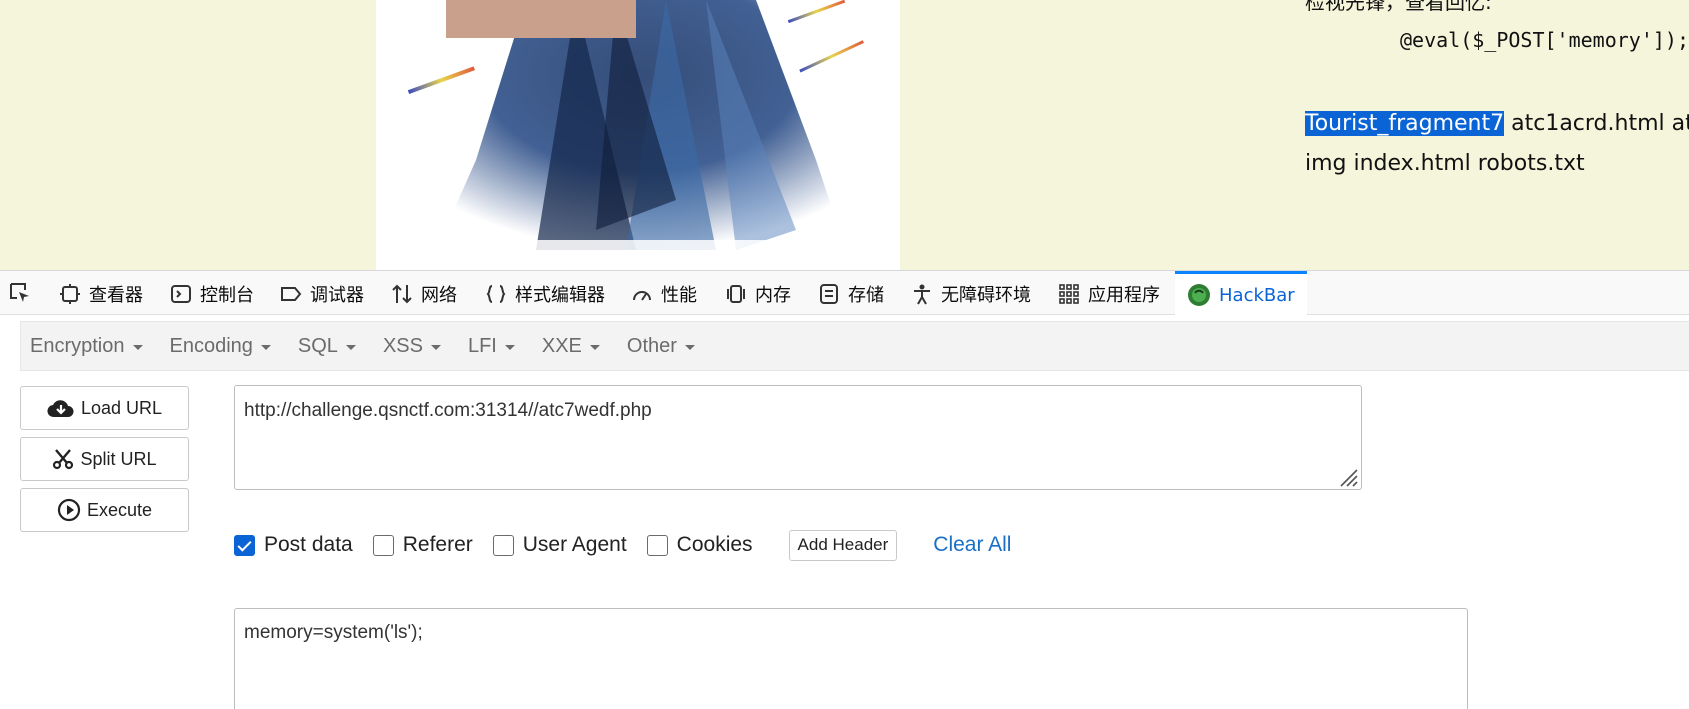 This screenshot has width=1689, height=709. Describe the element at coordinates (773, 295) in the screenshot. I see `tab-label: 内存` at that location.